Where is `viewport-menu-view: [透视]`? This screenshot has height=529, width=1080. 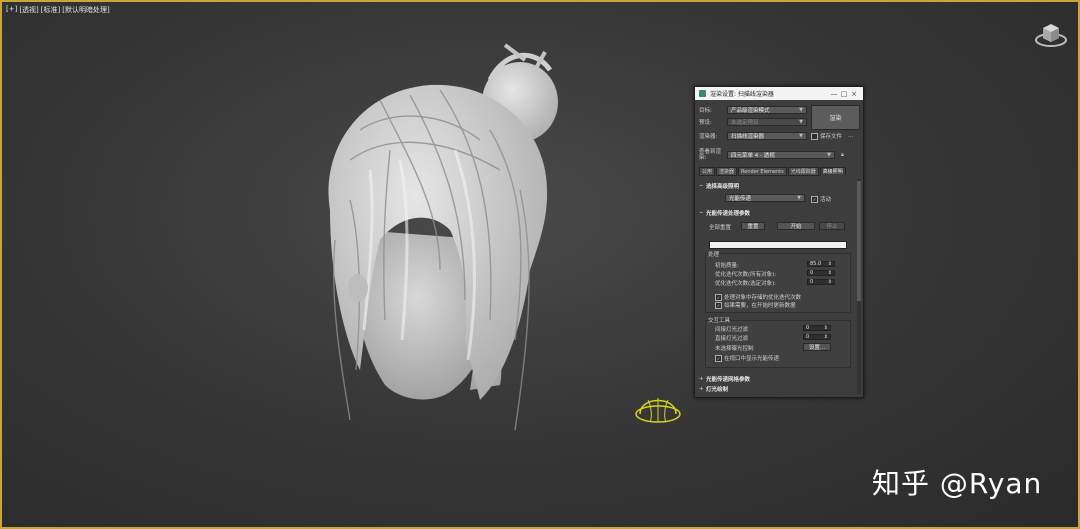 viewport-menu-view: [透视] is located at coordinates (28, 10).